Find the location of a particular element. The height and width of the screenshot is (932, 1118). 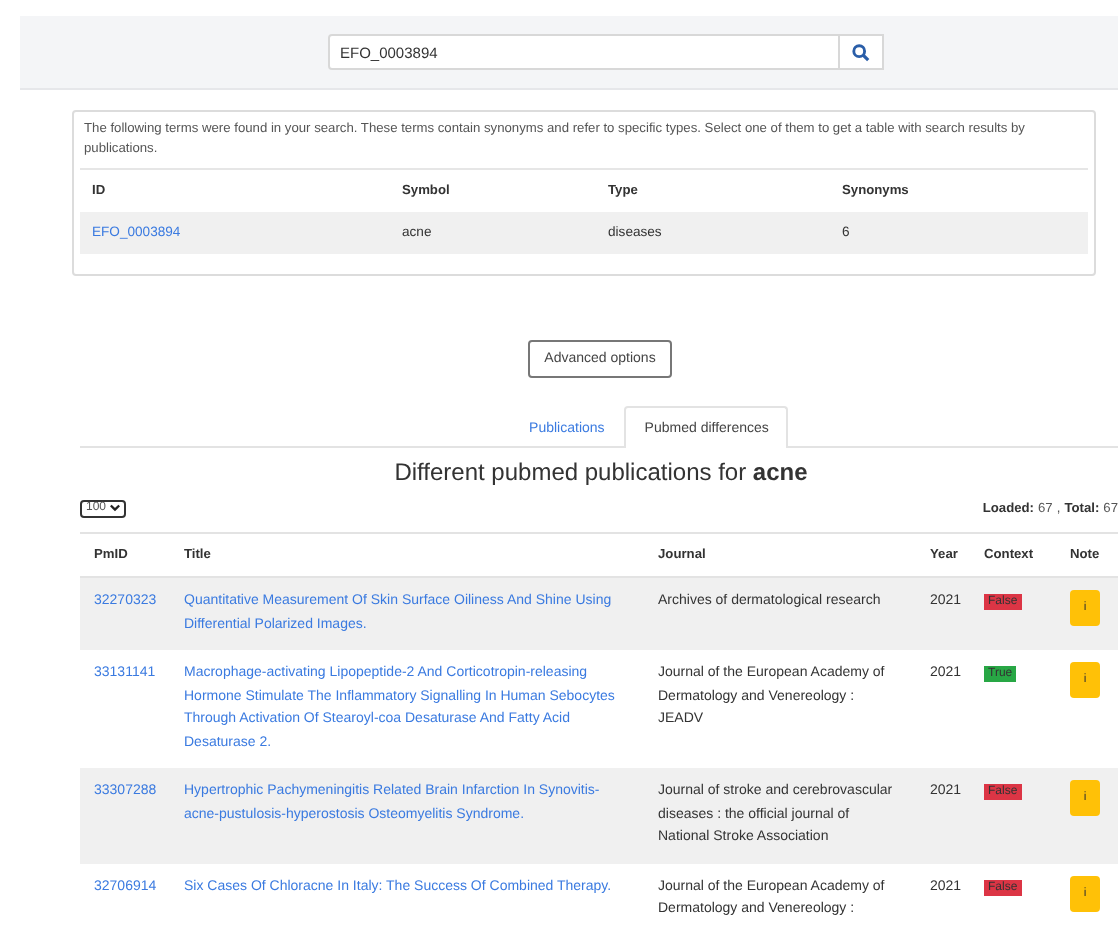

search-button is located at coordinates (862, 52).